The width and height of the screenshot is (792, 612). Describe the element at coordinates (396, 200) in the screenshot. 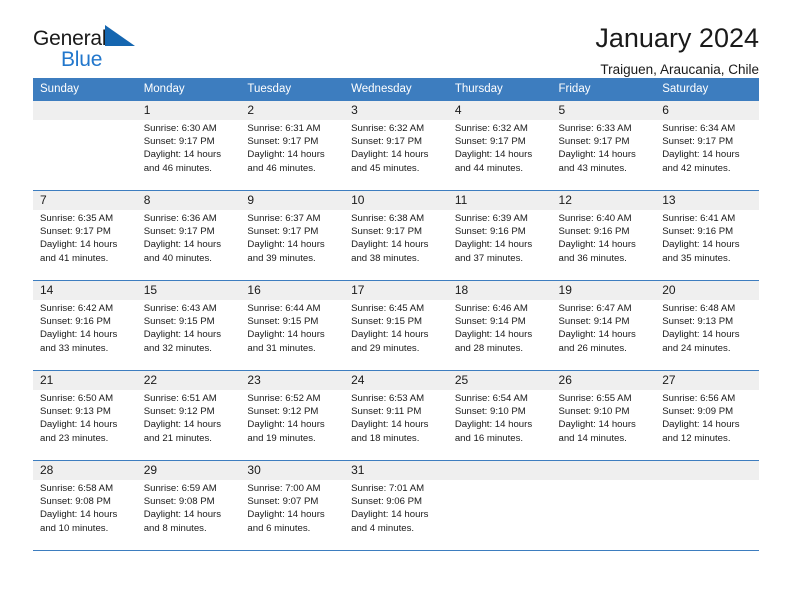

I see `day-number: 10` at that location.